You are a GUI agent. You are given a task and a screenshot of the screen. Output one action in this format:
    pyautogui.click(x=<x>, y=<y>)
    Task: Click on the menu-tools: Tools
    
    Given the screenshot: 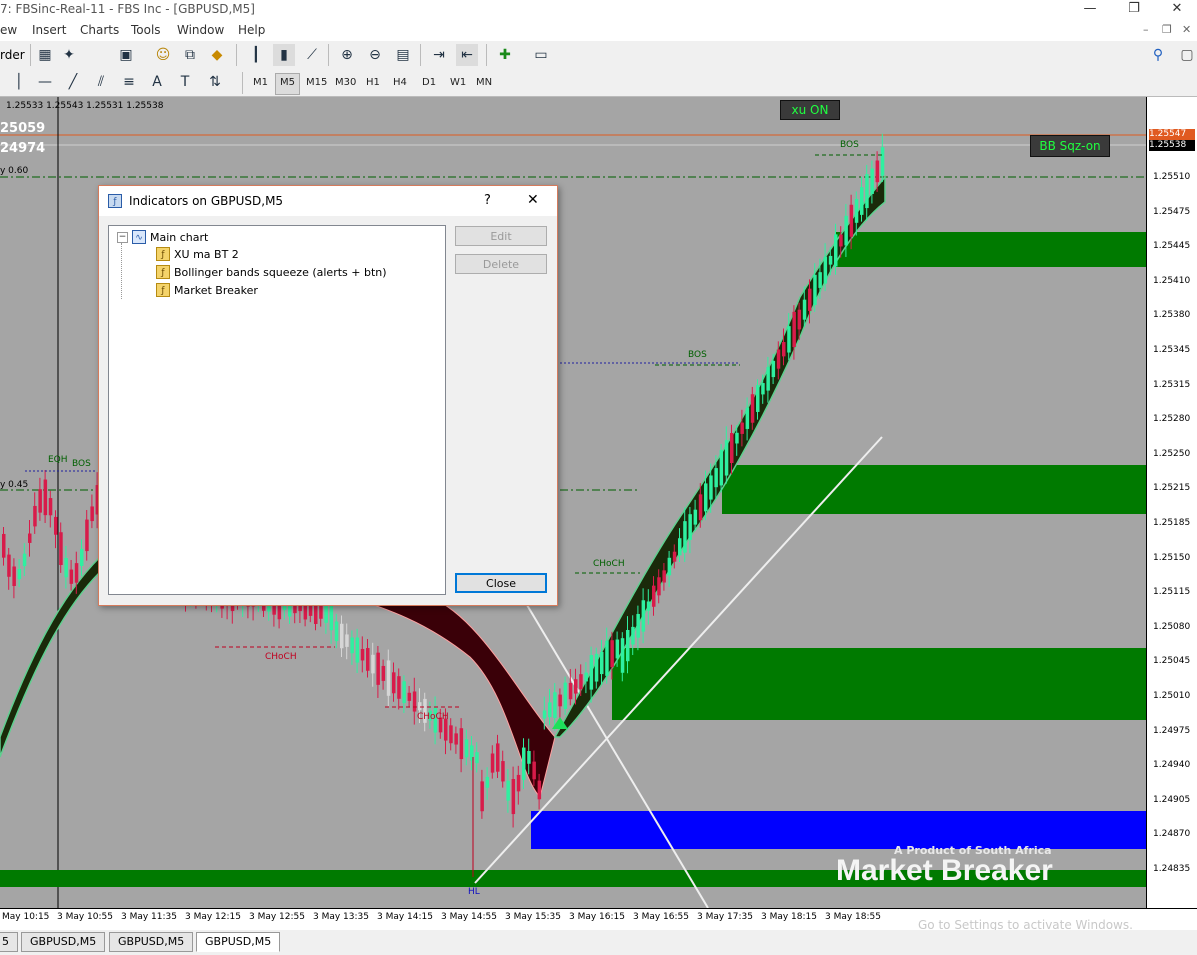 What is the action you would take?
    pyautogui.click(x=146, y=30)
    